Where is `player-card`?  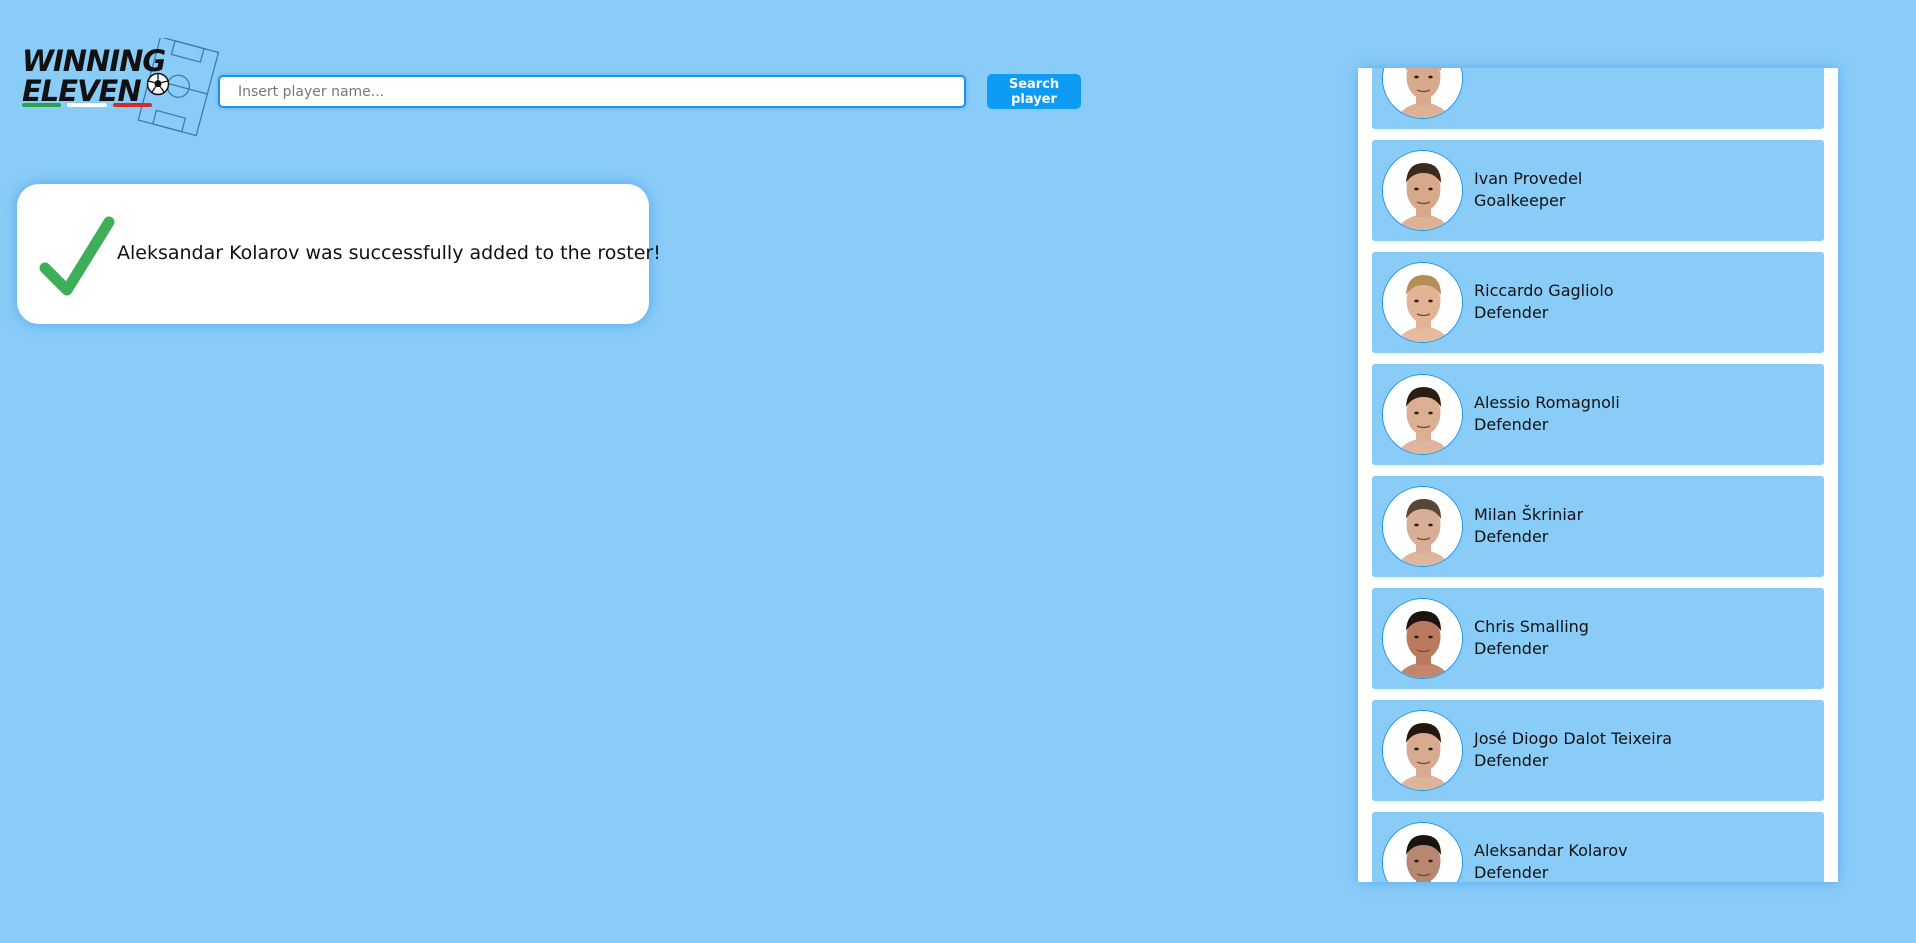 player-card is located at coordinates (1598, 98).